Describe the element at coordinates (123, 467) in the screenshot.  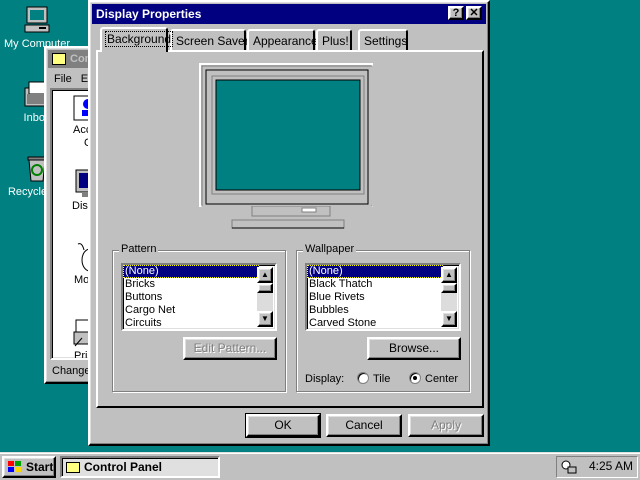
I see `task-label: Control Panel` at that location.